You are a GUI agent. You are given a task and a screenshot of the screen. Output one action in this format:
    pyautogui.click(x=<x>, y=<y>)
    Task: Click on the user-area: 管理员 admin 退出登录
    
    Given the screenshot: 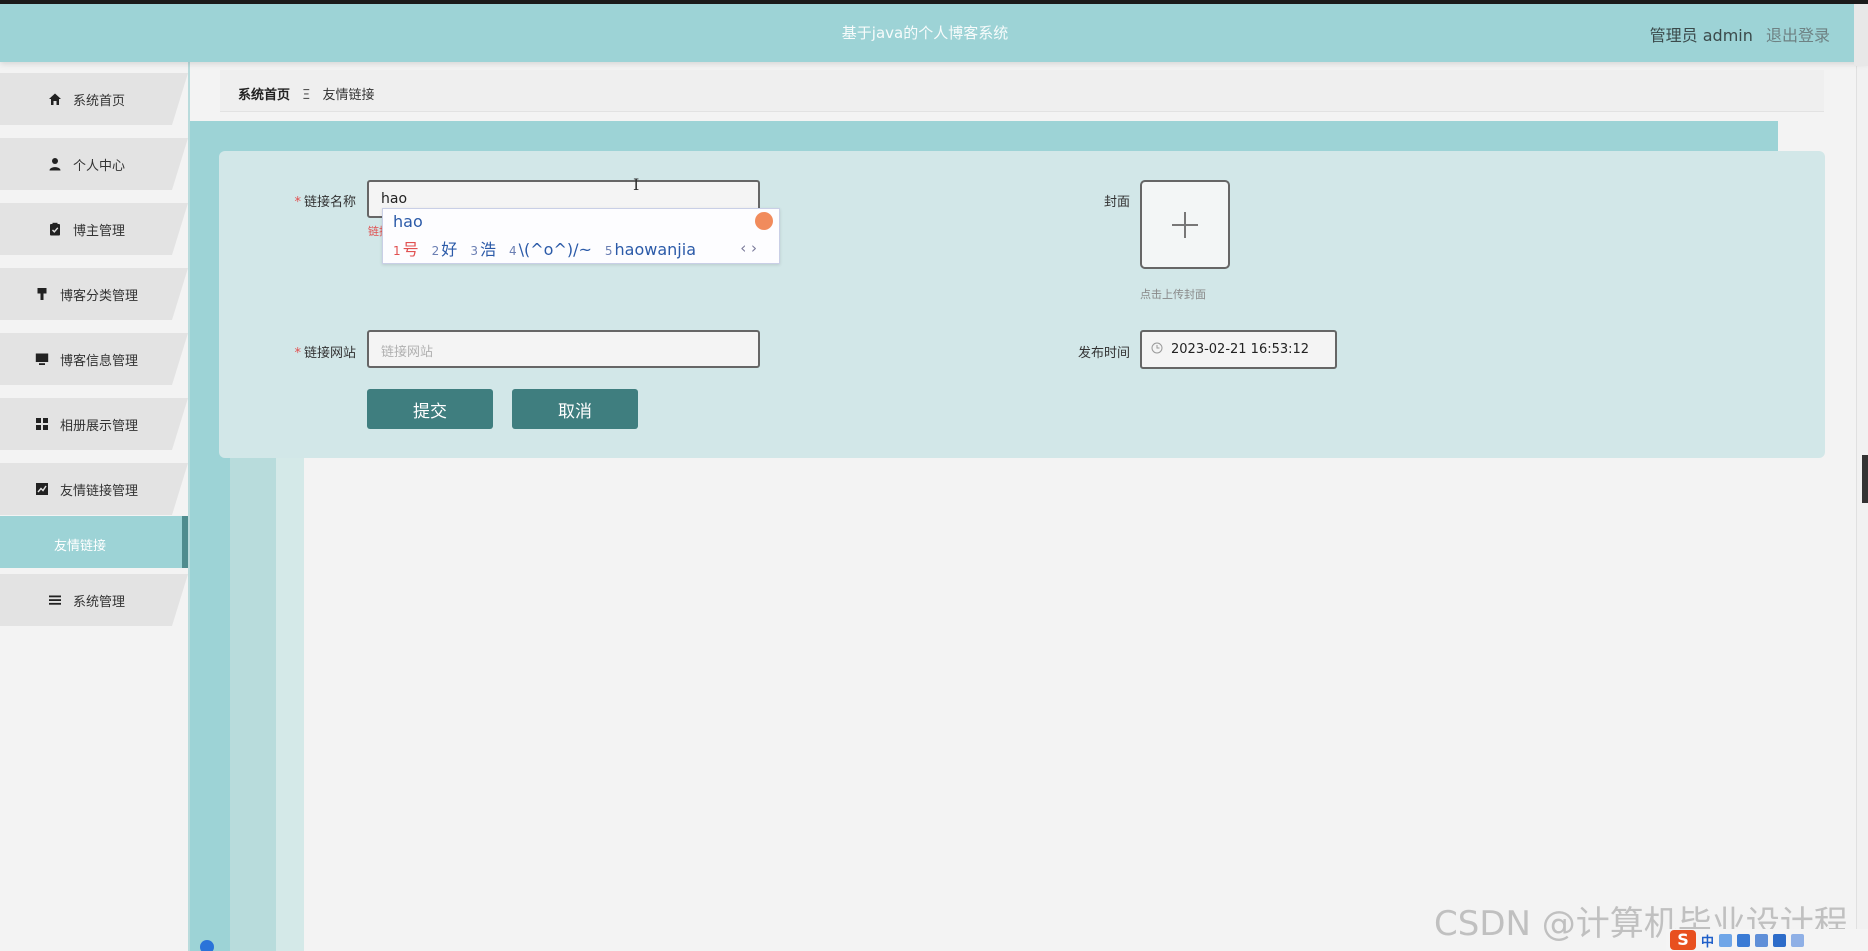 What is the action you would take?
    pyautogui.click(x=1740, y=34)
    